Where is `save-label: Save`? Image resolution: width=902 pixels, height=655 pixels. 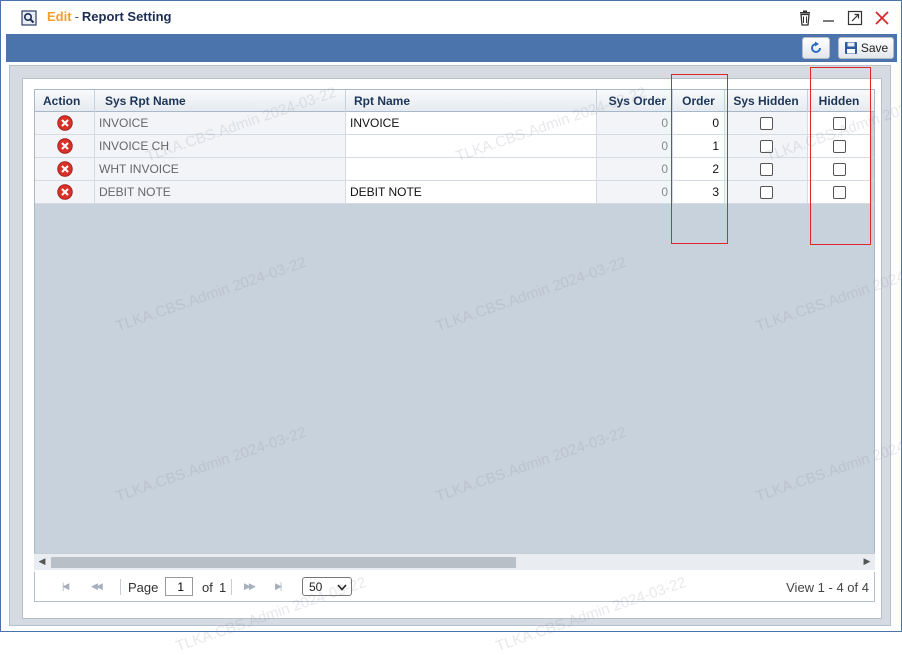 save-label: Save is located at coordinates (874, 48).